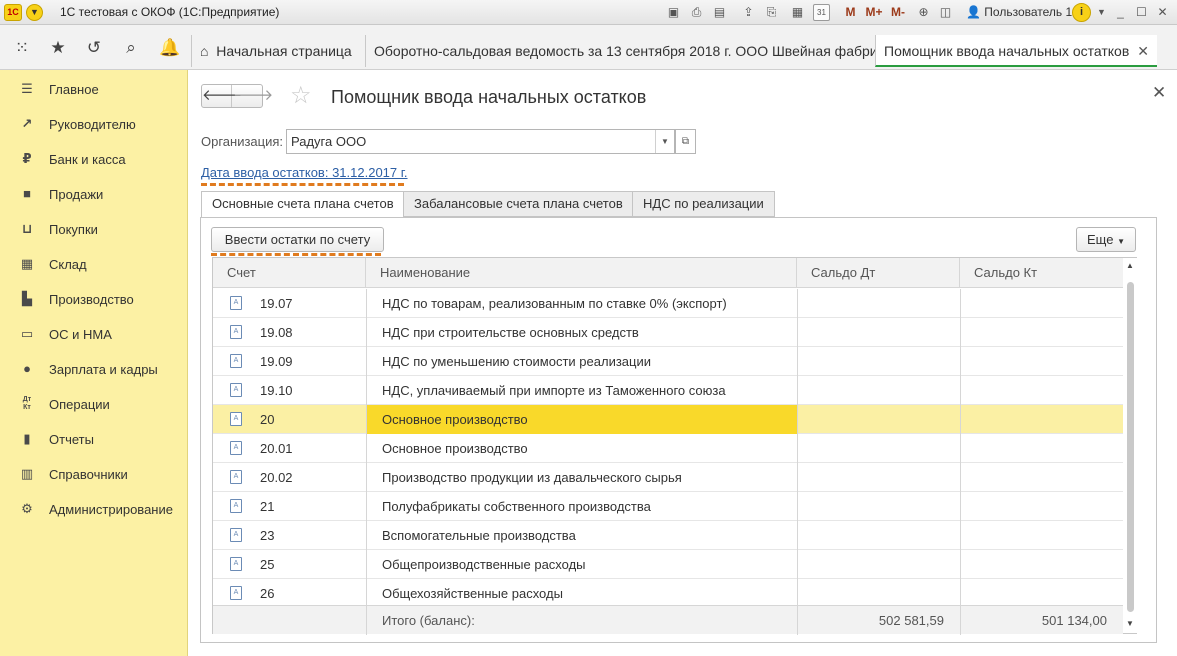 Image resolution: width=1177 pixels, height=656 pixels. What do you see at coordinates (289, 273) in the screenshot?
I see `column-account: Счет` at bounding box center [289, 273].